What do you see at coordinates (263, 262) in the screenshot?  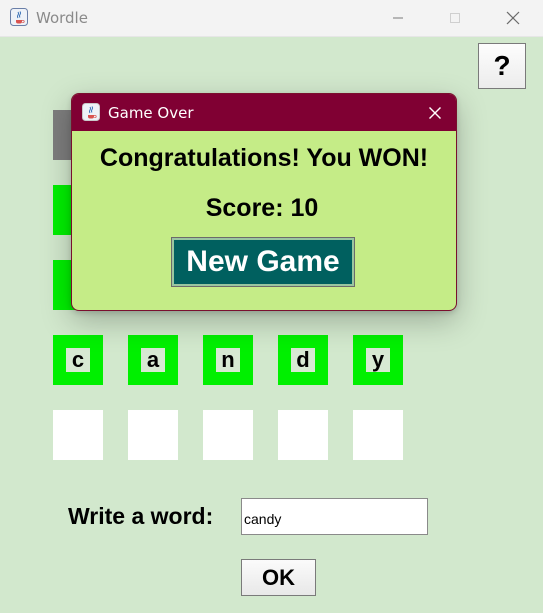 I see `new-game-button: New Game` at bounding box center [263, 262].